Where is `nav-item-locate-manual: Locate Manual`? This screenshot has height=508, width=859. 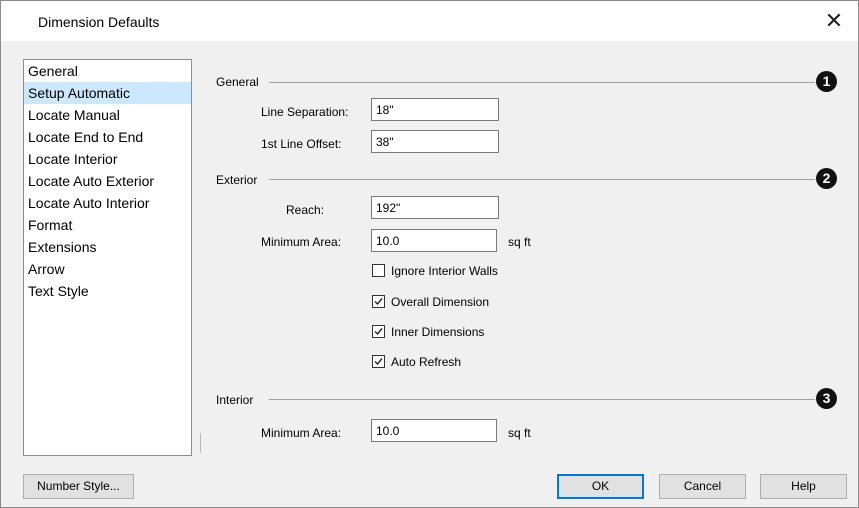 nav-item-locate-manual: Locate Manual is located at coordinates (107, 115).